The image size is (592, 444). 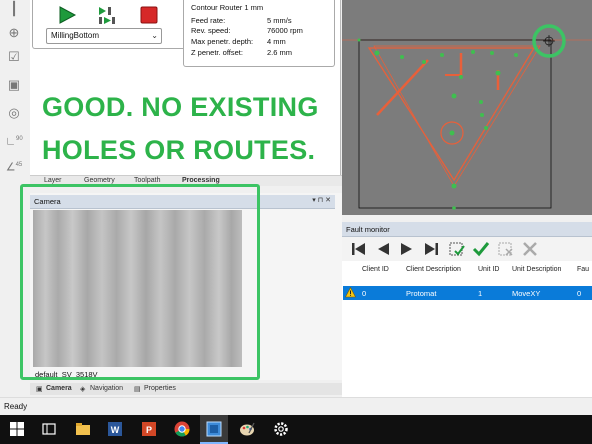 I want to click on settings-icon, so click(x=281, y=429).